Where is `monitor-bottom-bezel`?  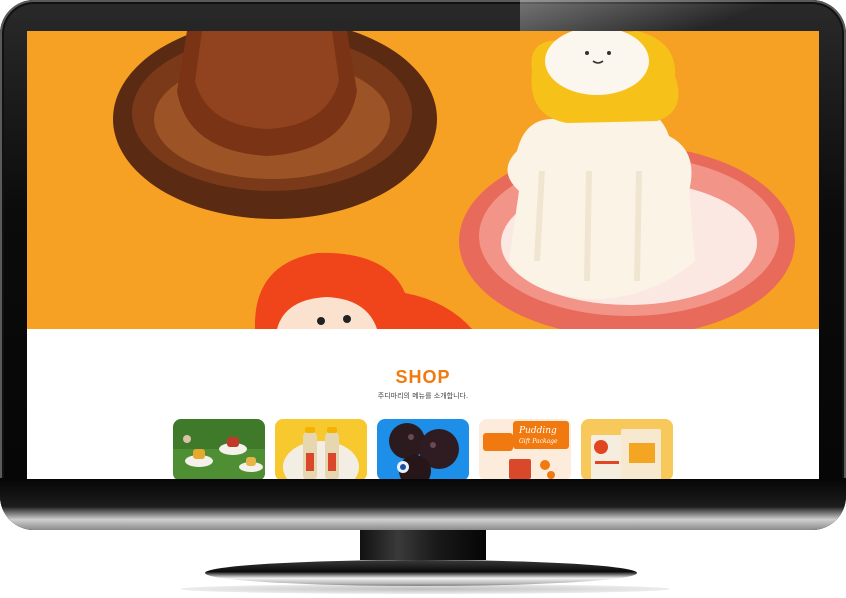 monitor-bottom-bezel is located at coordinates (423, 504).